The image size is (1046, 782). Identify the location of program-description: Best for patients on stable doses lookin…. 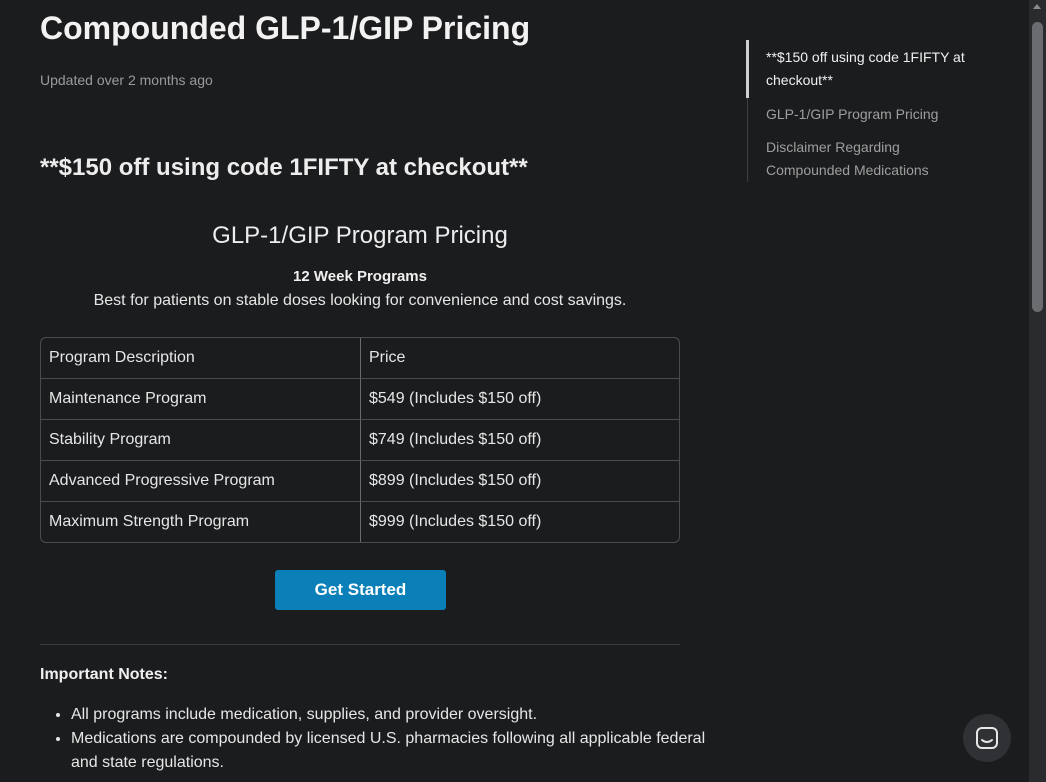
(360, 300).